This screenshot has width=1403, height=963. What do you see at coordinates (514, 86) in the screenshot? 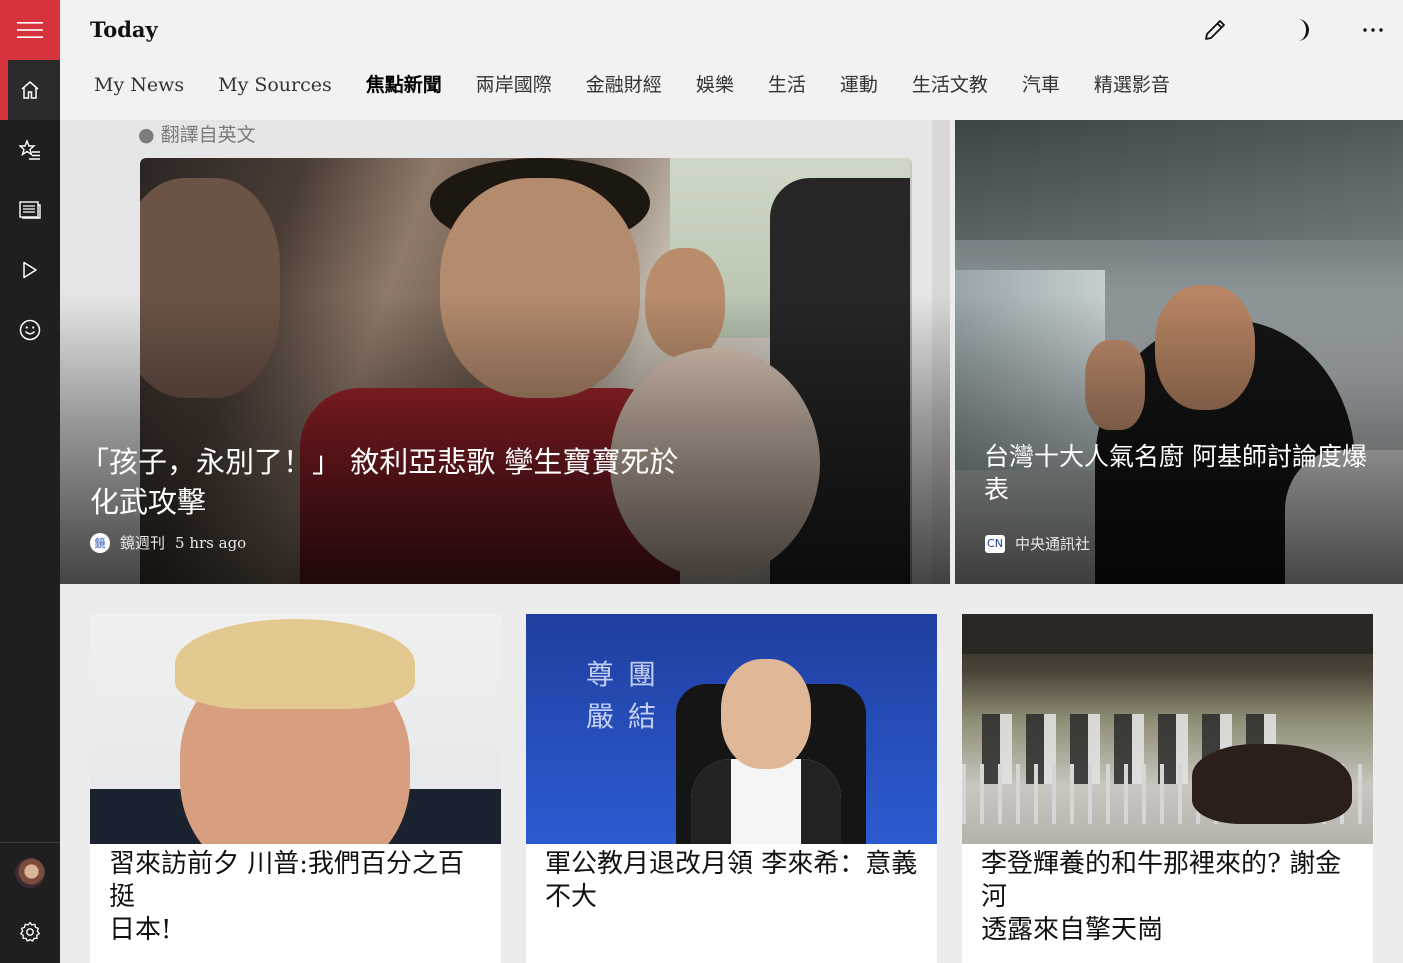
I see `tab-cross-strait-intl: 兩岸國際` at bounding box center [514, 86].